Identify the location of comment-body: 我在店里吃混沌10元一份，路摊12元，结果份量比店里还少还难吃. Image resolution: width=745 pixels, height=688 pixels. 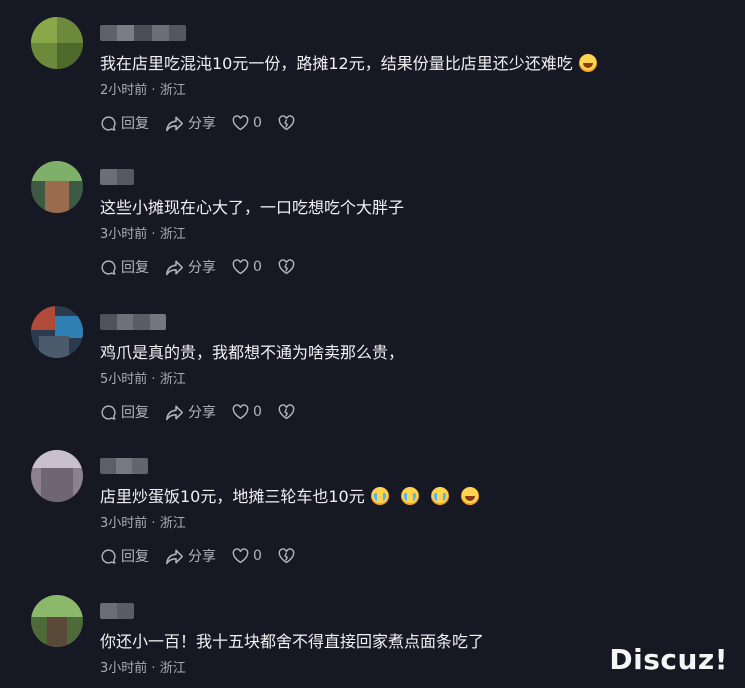
(336, 63).